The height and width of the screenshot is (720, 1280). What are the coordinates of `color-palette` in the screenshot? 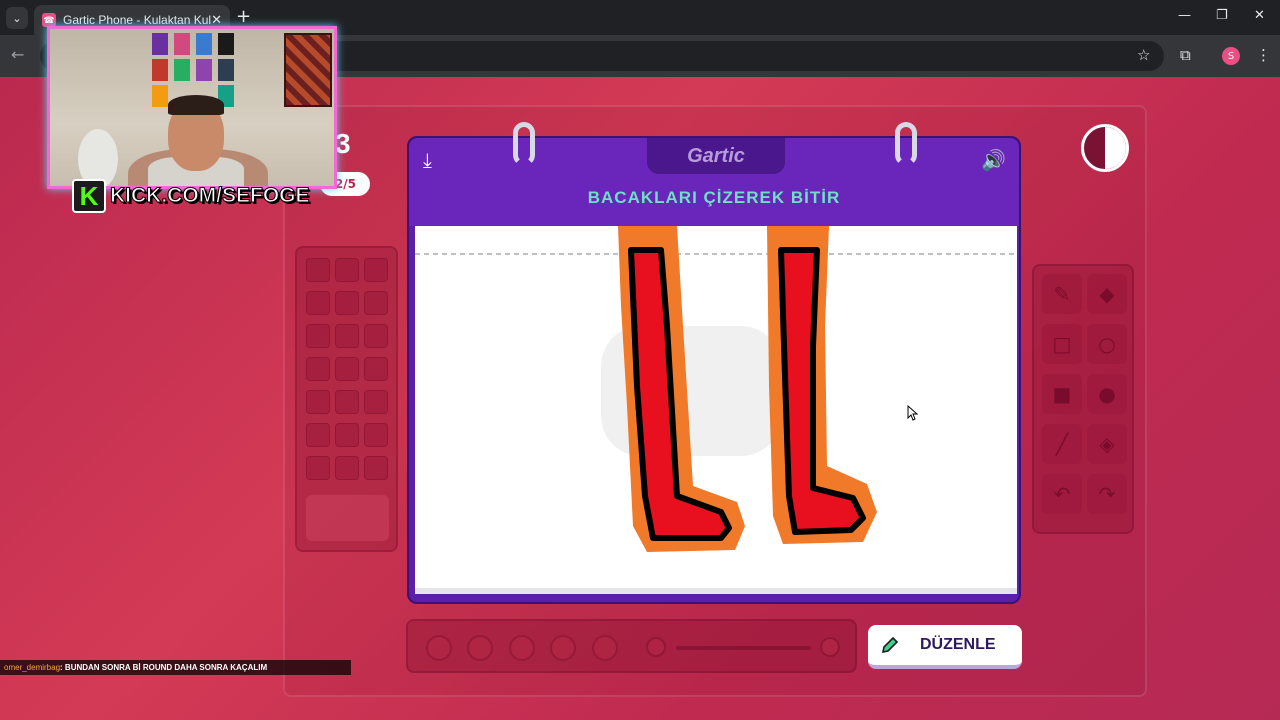 It's located at (346, 399).